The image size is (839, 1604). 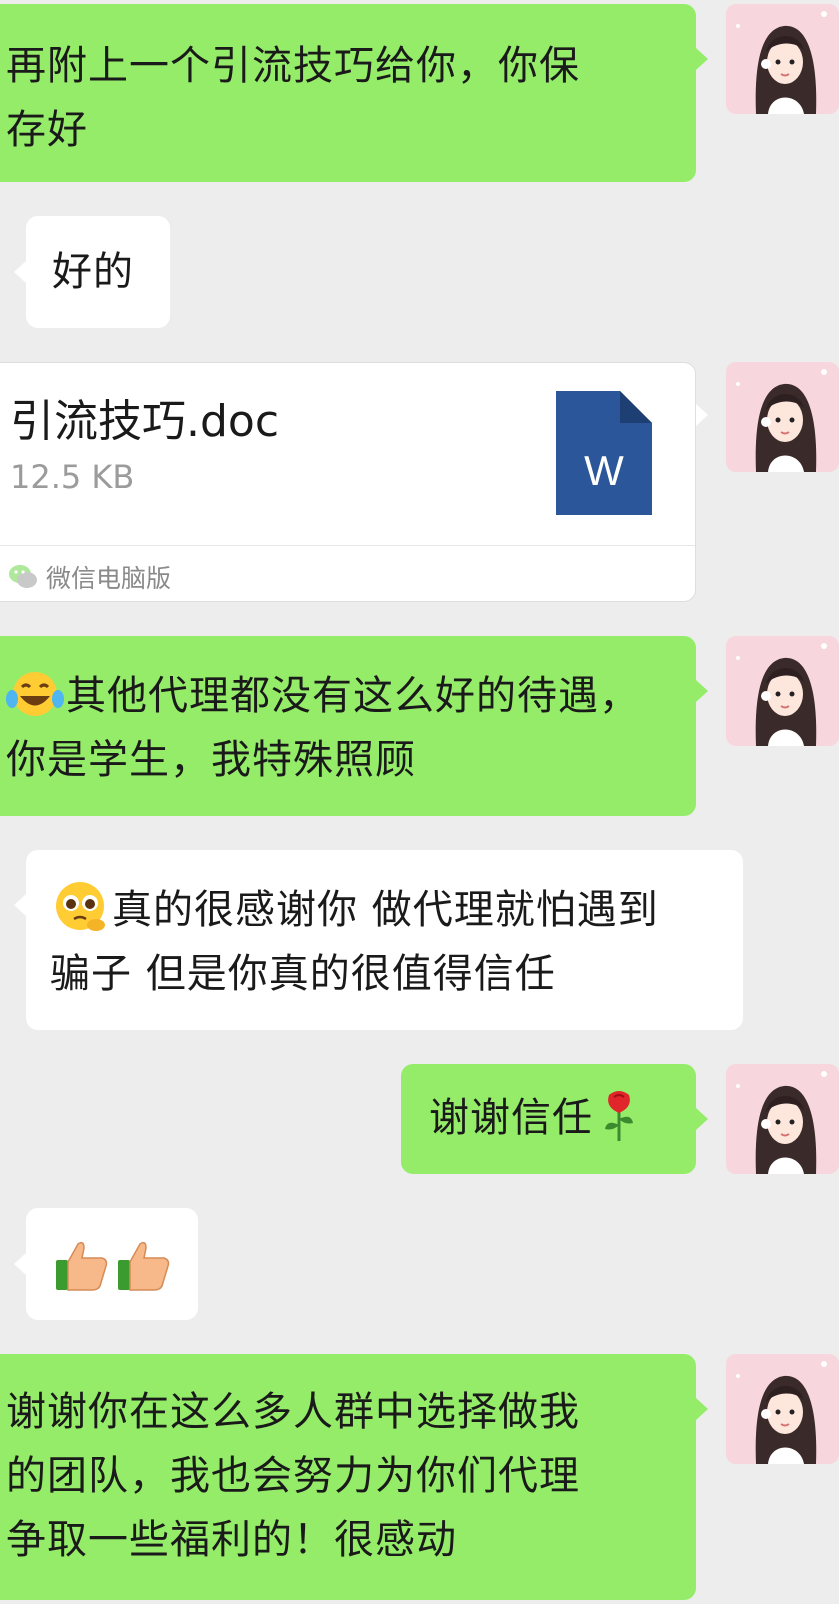 I want to click on word-document-icon: W, so click(x=604, y=453).